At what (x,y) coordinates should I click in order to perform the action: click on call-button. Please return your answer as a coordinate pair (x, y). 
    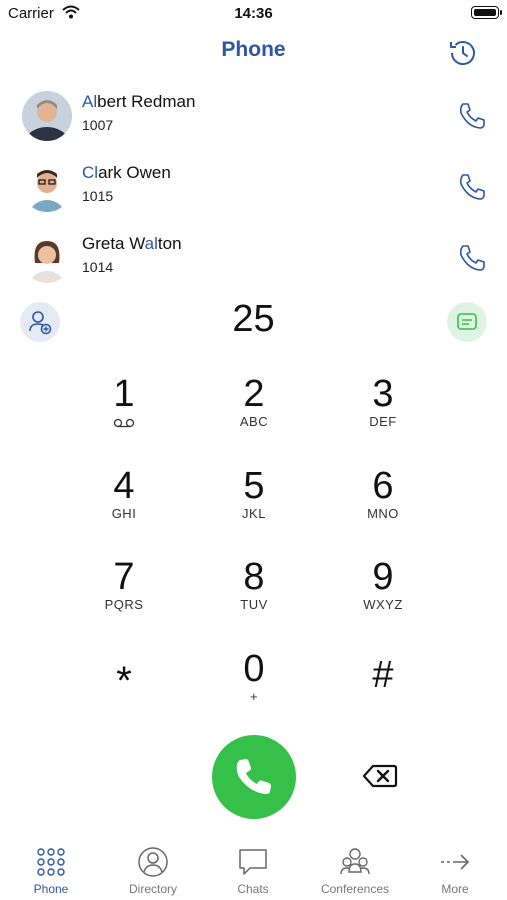
    Looking at the image, I should click on (254, 777).